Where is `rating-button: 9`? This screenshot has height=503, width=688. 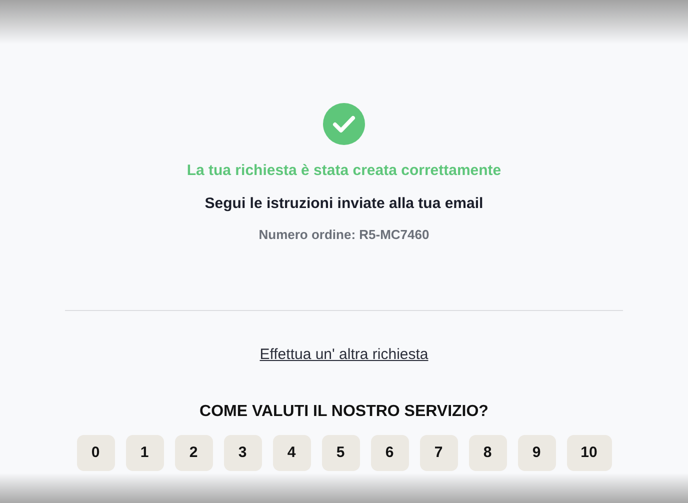 rating-button: 9 is located at coordinates (537, 453).